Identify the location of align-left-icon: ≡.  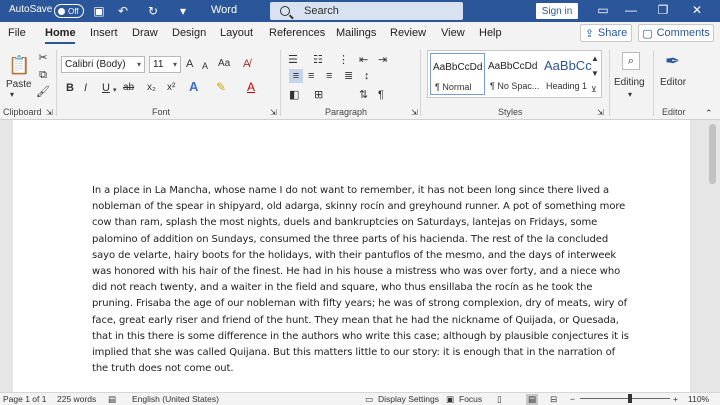
(296, 76).